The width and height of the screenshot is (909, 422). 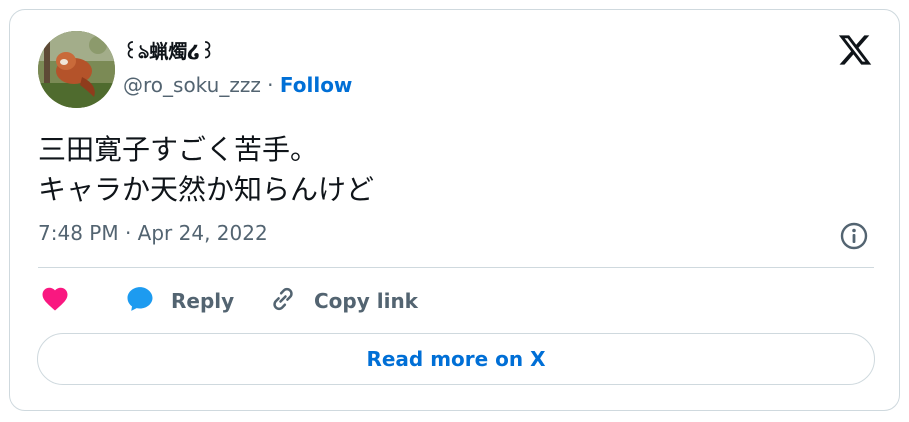 I want to click on like-button, so click(x=55, y=301).